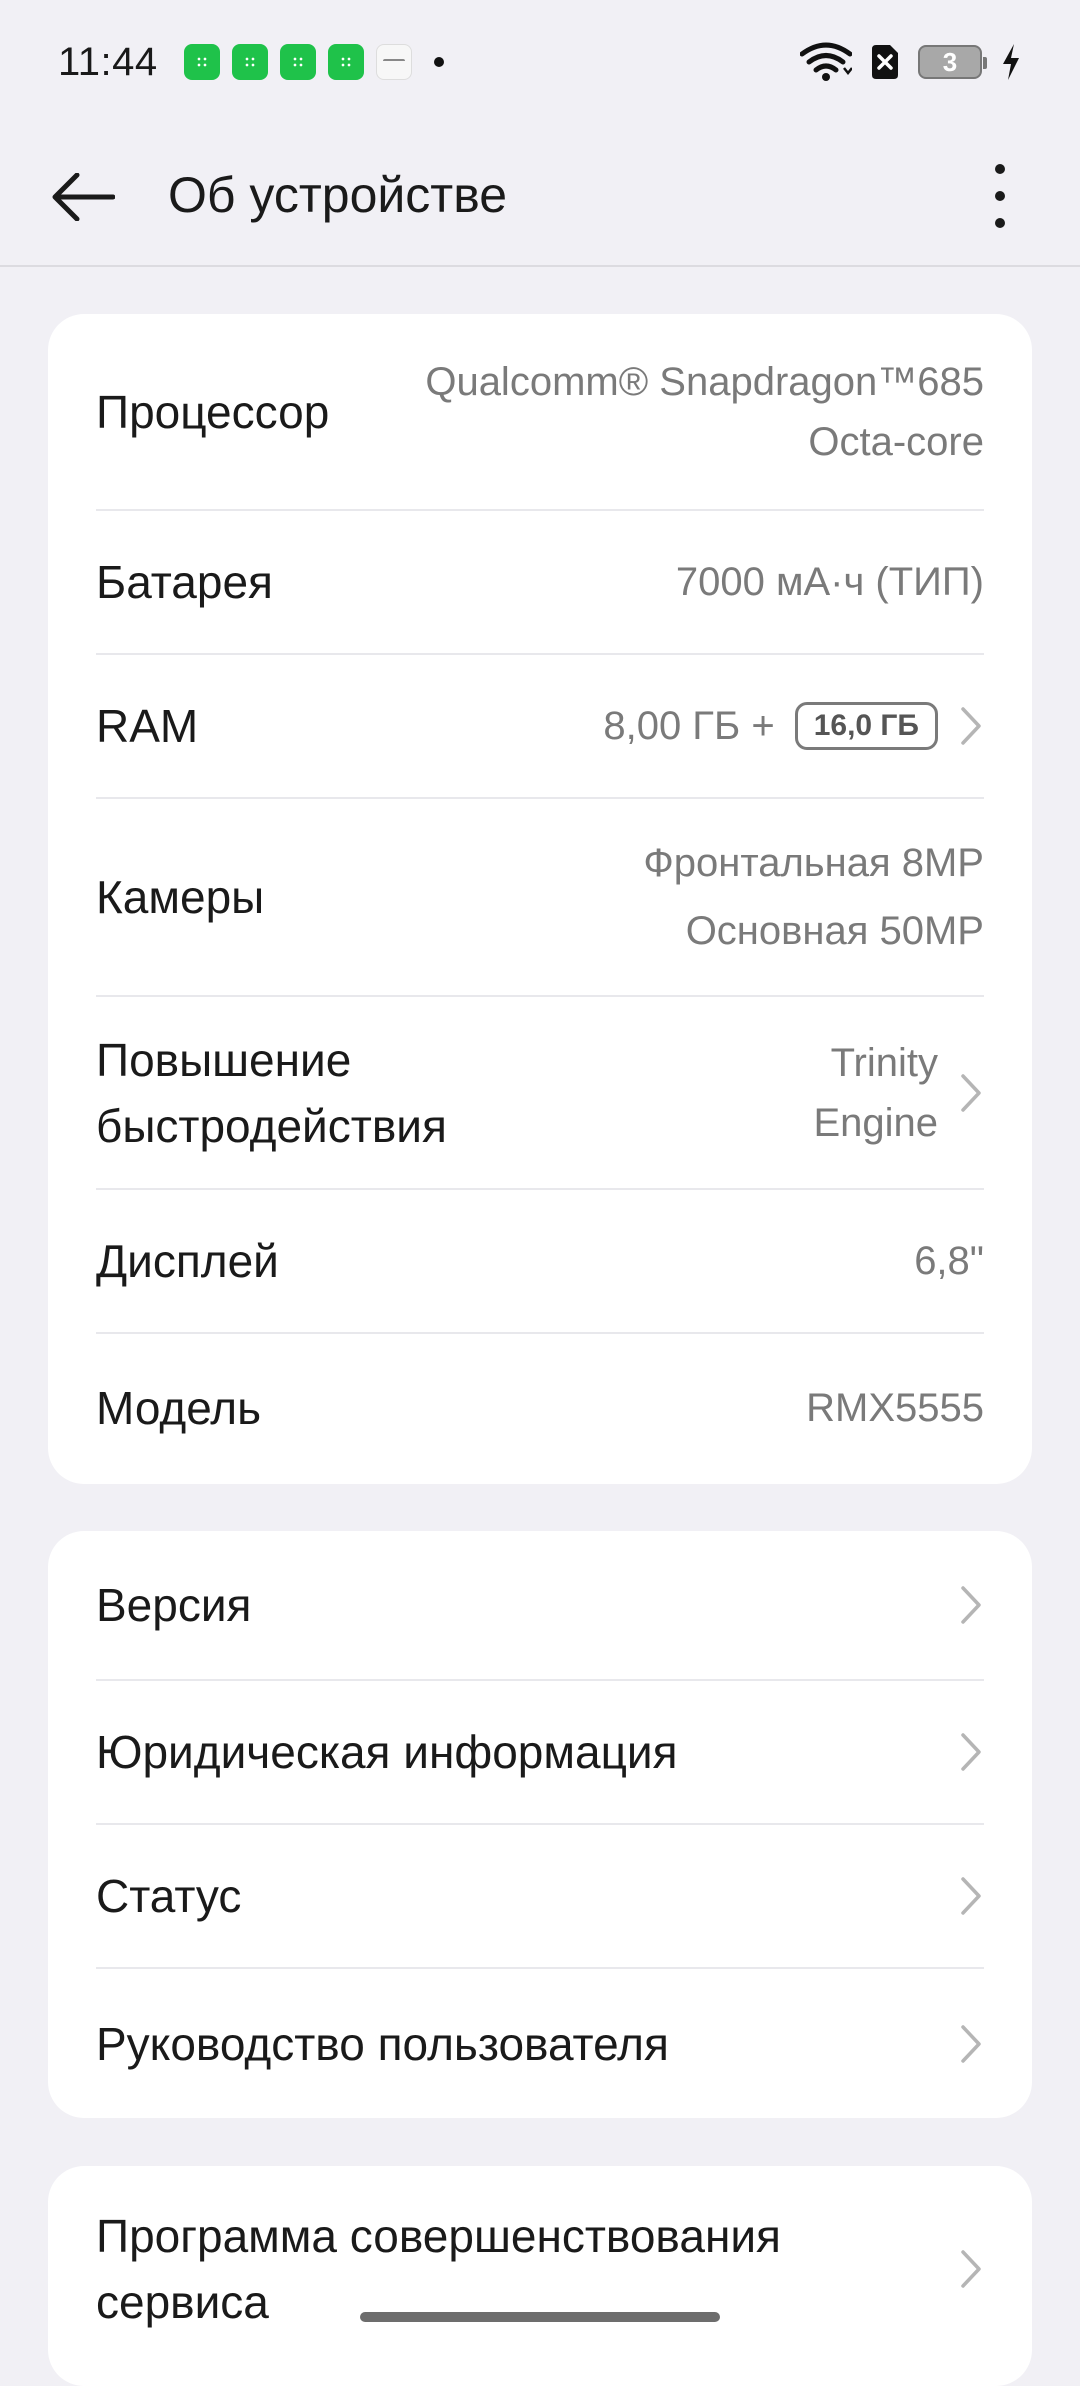  What do you see at coordinates (540, 727) in the screenshot?
I see `ram-row: RAM 8,00 ГБ + 16,0 ГБ` at bounding box center [540, 727].